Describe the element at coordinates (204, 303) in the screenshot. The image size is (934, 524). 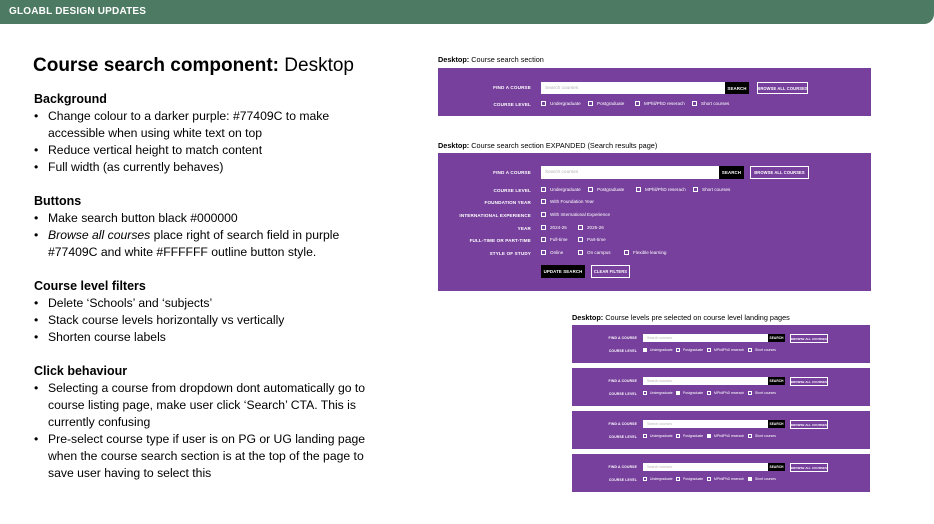
I see `note-item: Delete ‘Schools’ and ‘subjects’` at that location.